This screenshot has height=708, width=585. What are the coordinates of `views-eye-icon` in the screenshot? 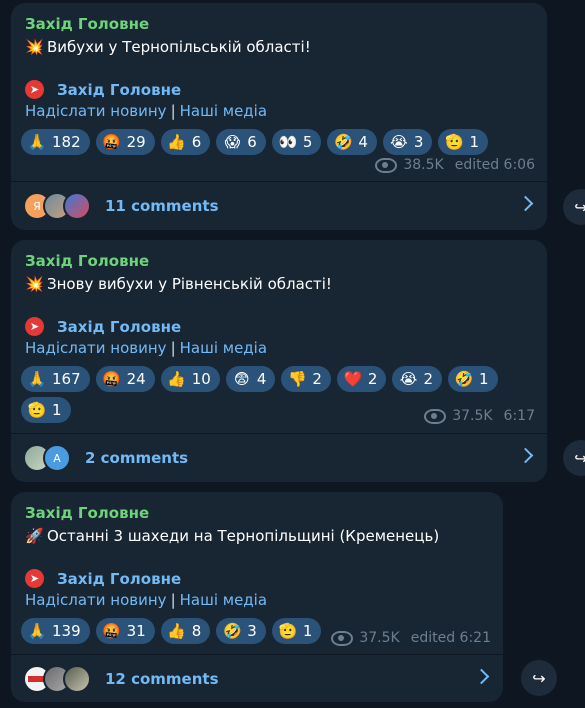 It's located at (386, 165).